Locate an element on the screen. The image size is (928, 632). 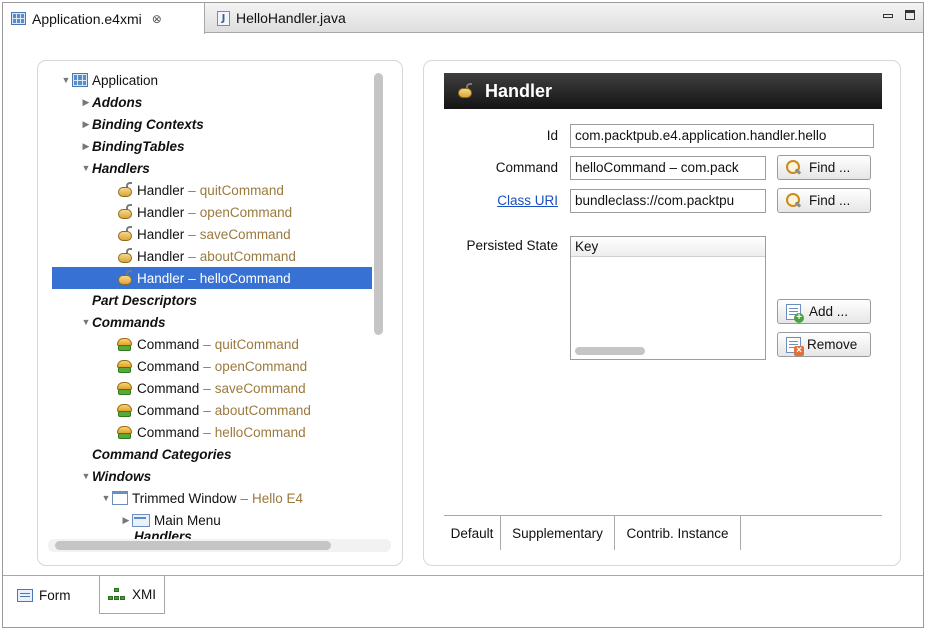
tree-item-label: Part Descriptors is located at coordinates (145, 300).